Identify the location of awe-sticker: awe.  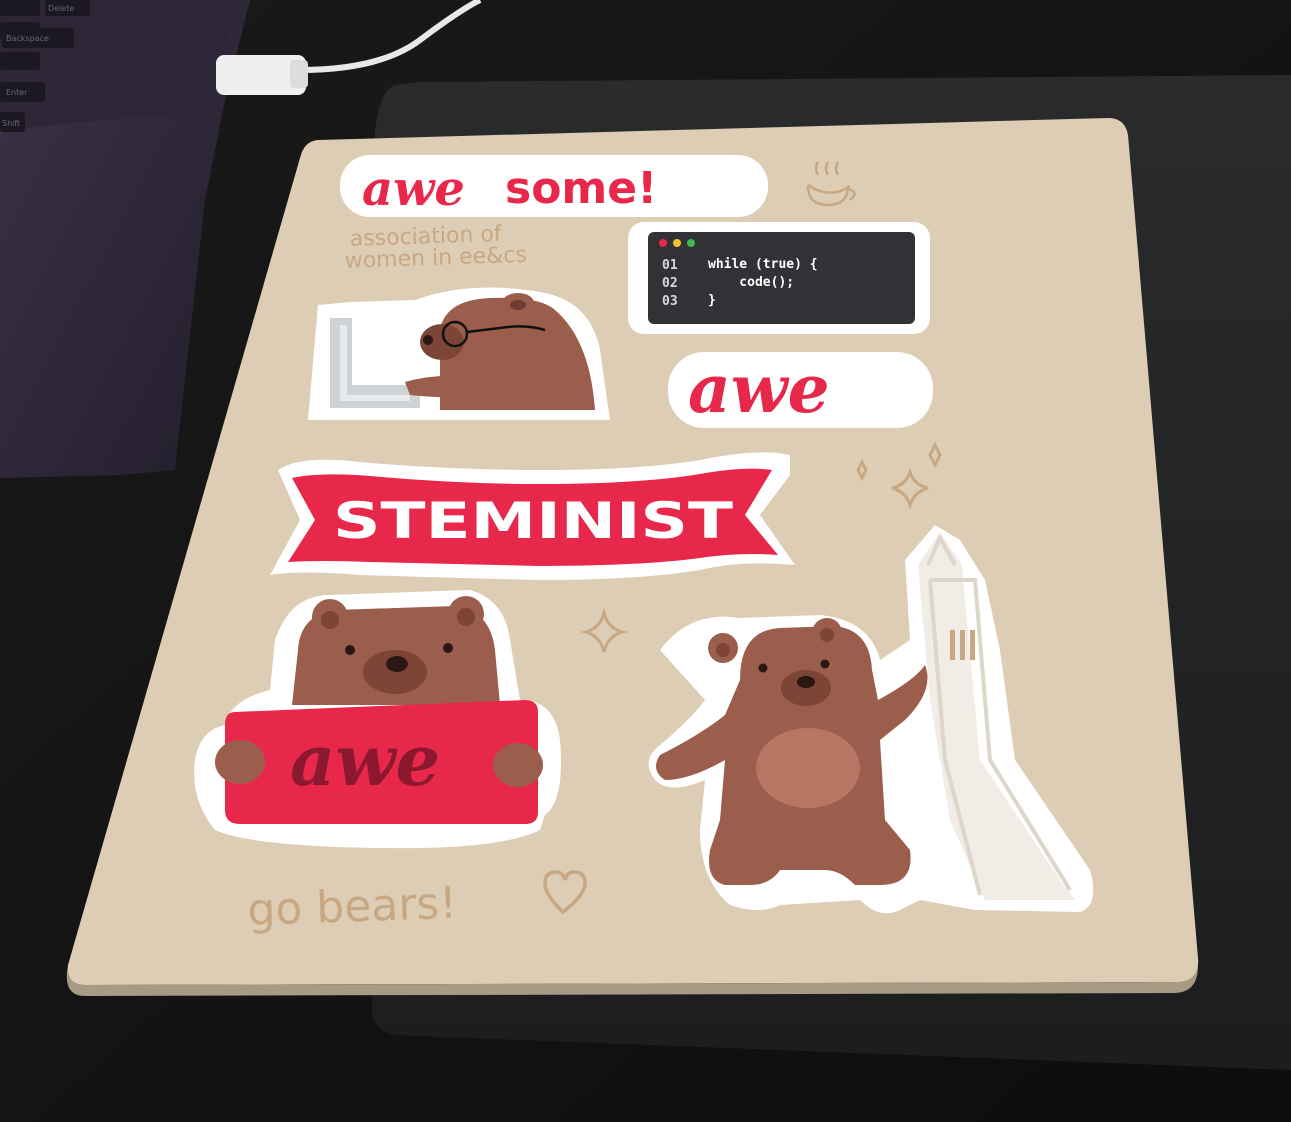
(800, 389).